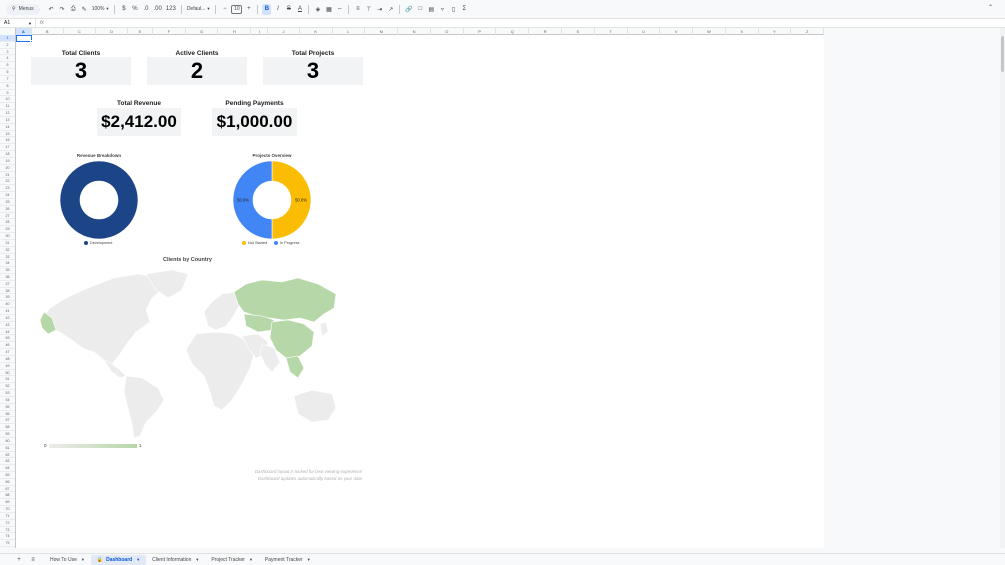  What do you see at coordinates (7, 66) in the screenshot?
I see `row-header-cell: 5` at bounding box center [7, 66].